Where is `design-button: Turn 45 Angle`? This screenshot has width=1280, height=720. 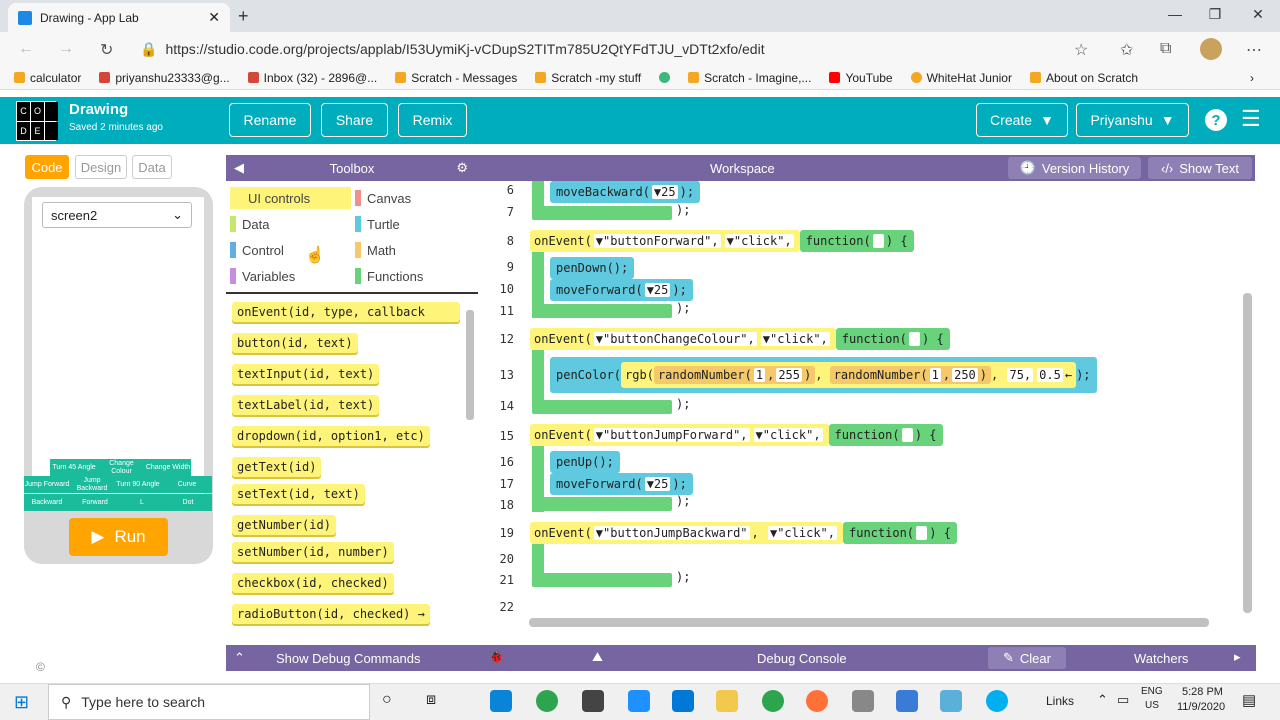
design-button: Turn 45 Angle is located at coordinates (74, 467).